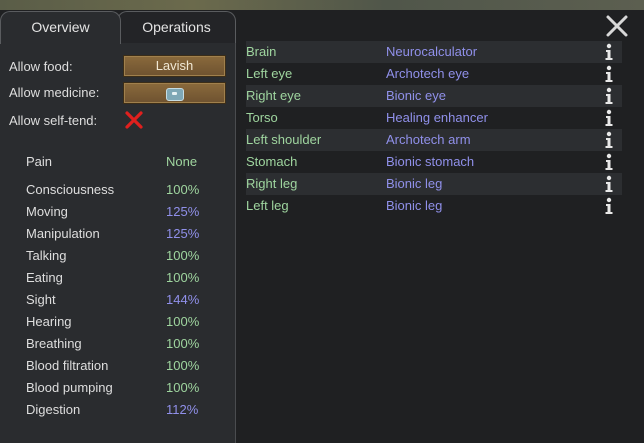  What do you see at coordinates (176, 27) in the screenshot?
I see `tab-operations: Operations` at bounding box center [176, 27].